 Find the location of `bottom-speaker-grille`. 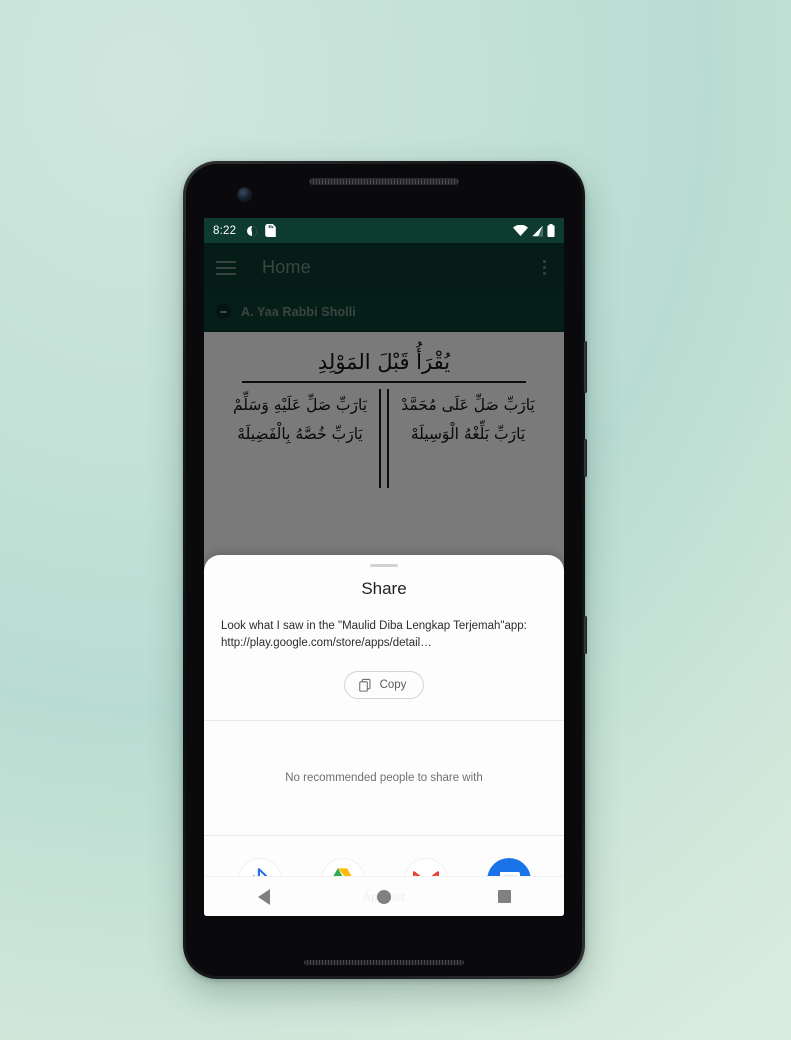

bottom-speaker-grille is located at coordinates (384, 962).